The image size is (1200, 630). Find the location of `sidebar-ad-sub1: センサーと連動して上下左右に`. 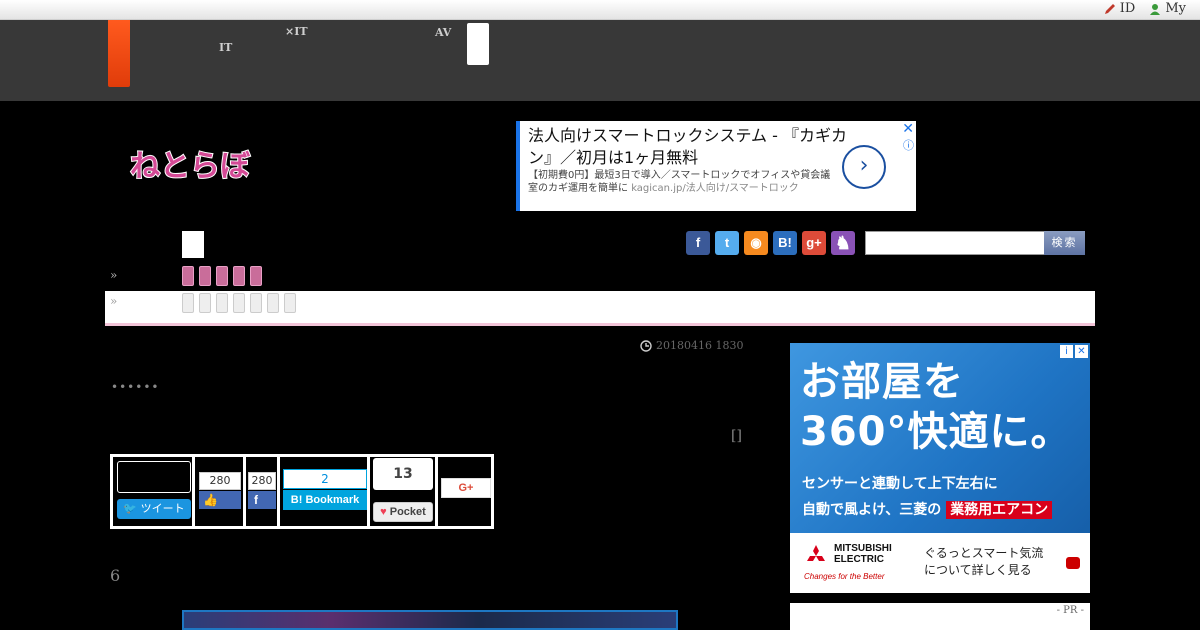

sidebar-ad-sub1: センサーと連動して上下左右に is located at coordinates (900, 484).